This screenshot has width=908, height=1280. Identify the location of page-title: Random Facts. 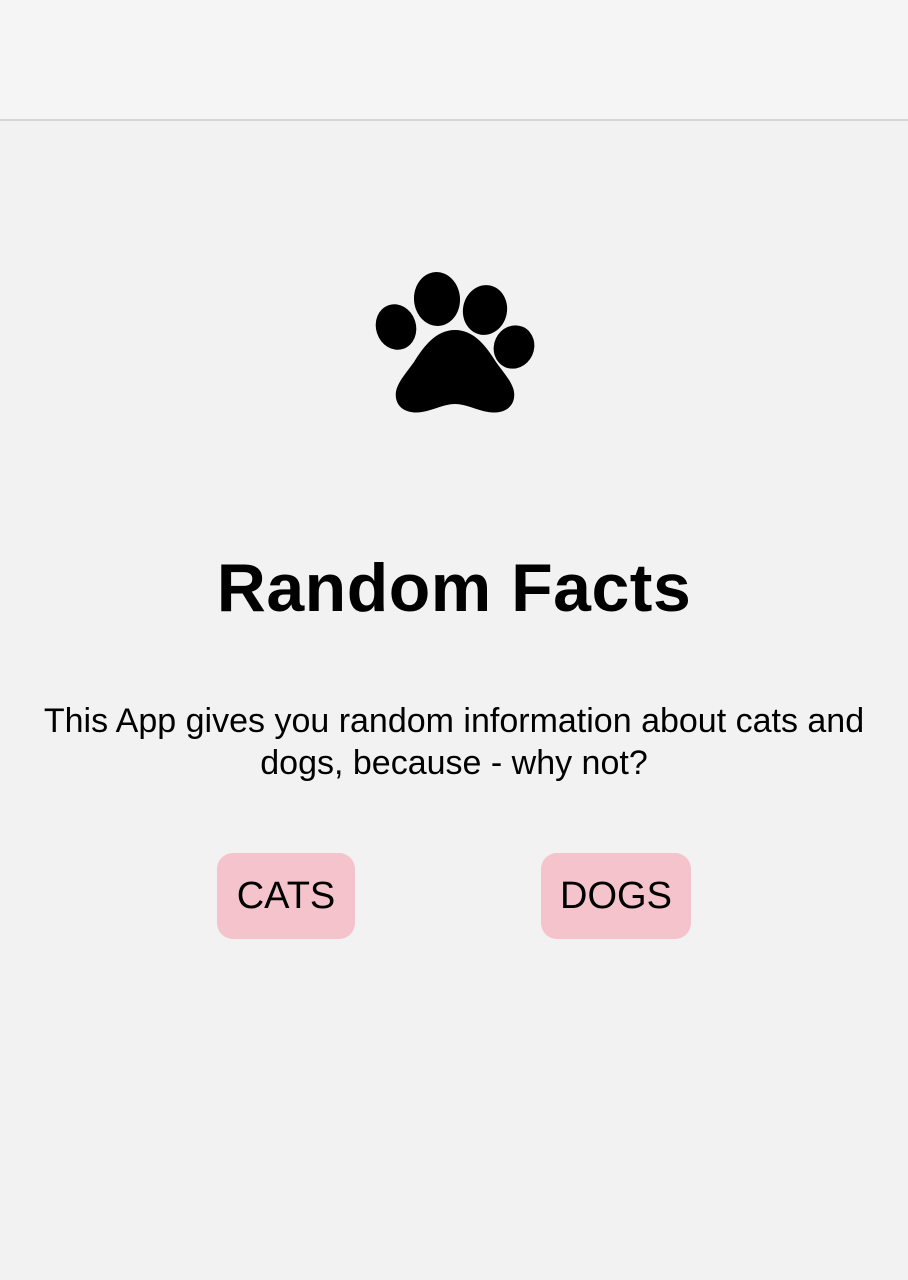
(454, 588).